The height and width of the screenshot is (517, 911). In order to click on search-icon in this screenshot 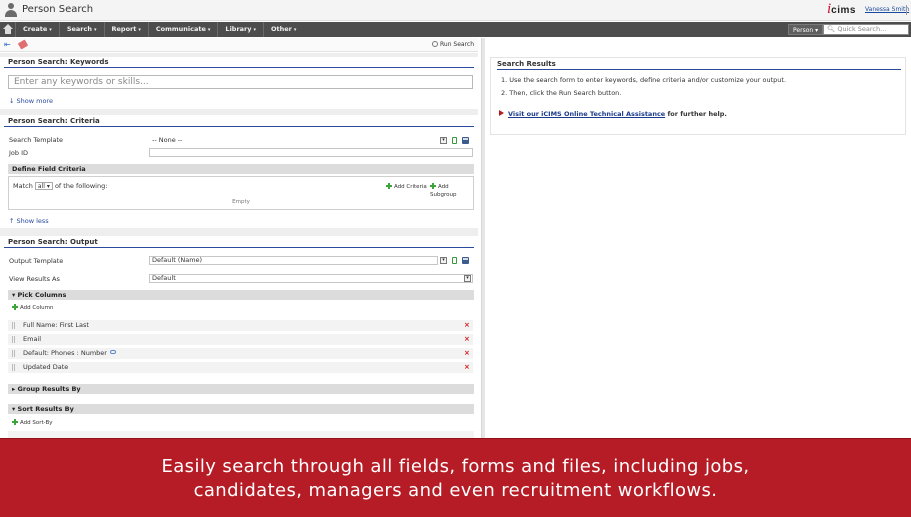, I will do `click(435, 44)`.